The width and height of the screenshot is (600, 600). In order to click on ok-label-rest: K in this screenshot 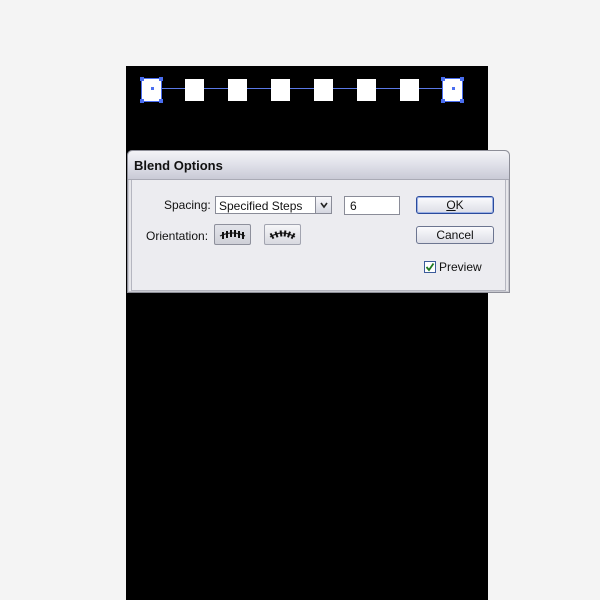, I will do `click(459, 205)`.